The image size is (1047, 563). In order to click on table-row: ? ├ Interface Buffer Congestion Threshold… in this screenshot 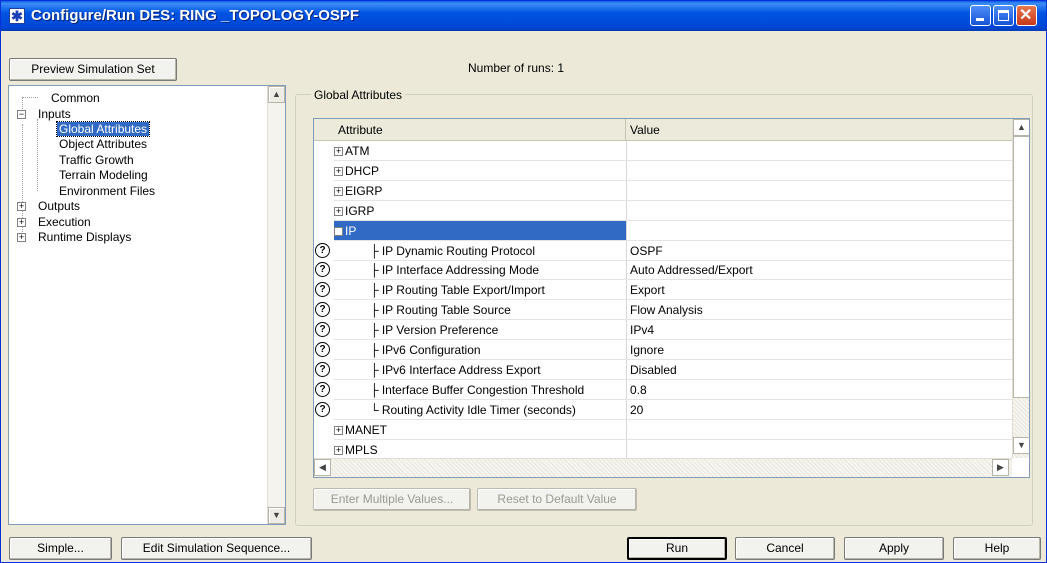, I will do `click(663, 389)`.